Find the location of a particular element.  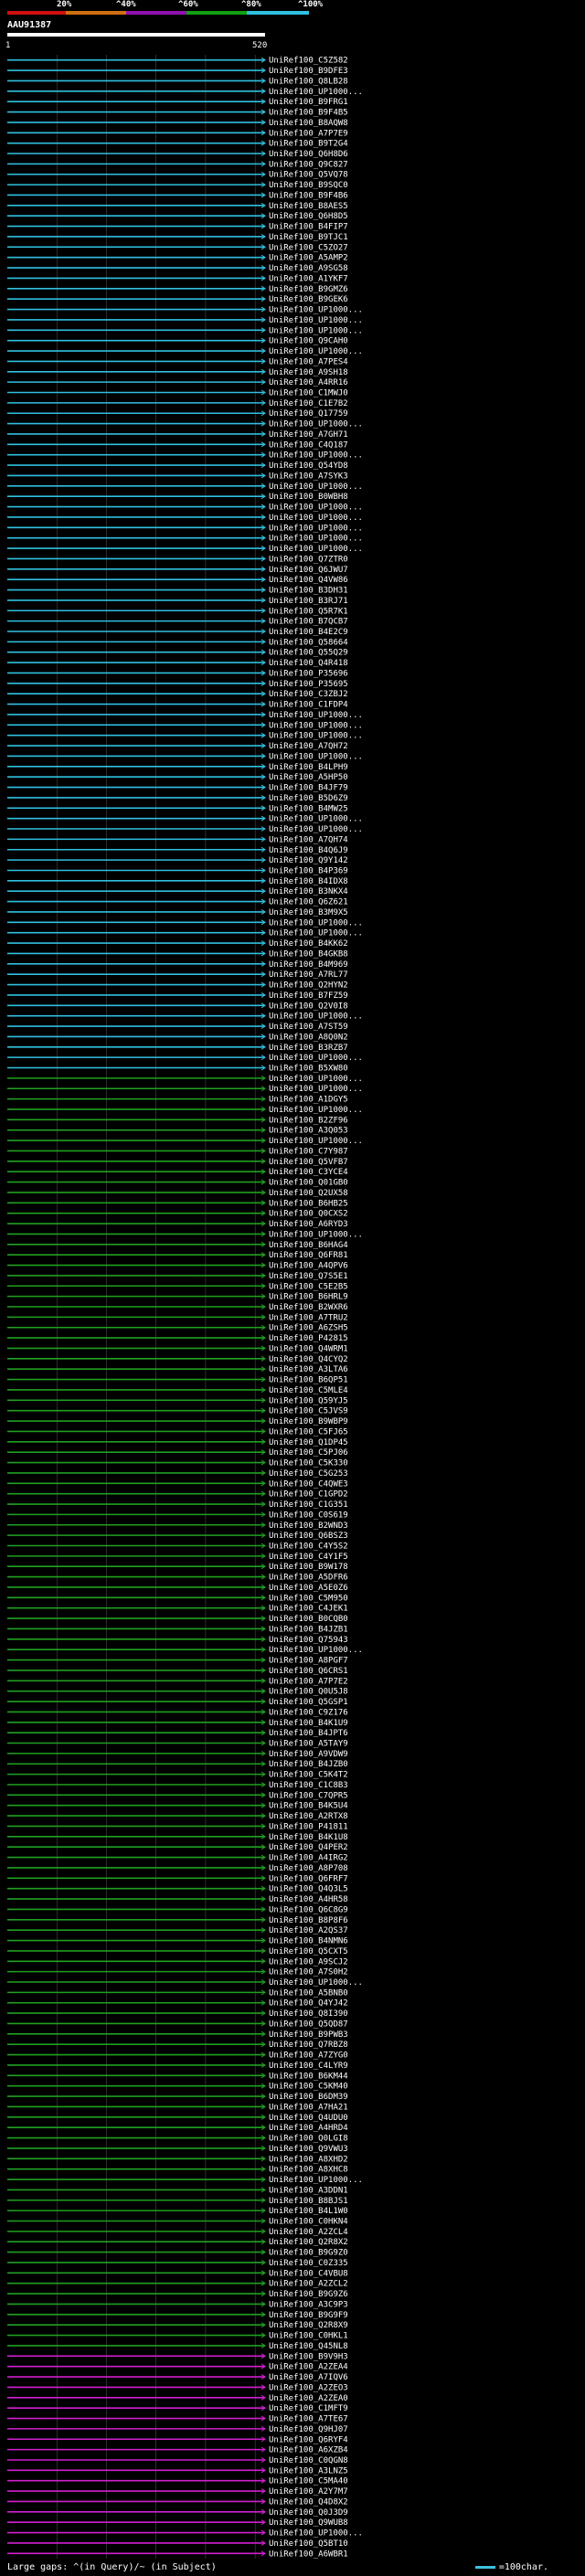

hit-label: UniRef100_C1MWJ0 is located at coordinates (309, 393).